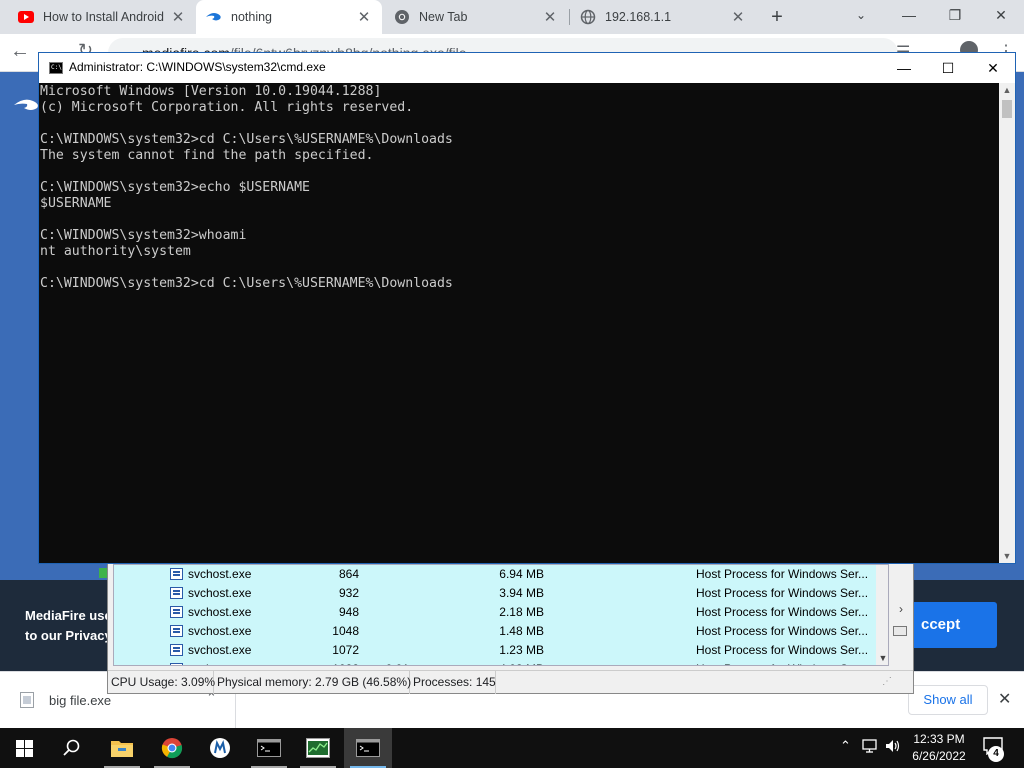  What do you see at coordinates (67, 626) in the screenshot?
I see `cookie-text: MediaFire use to our Privacy` at bounding box center [67, 626].